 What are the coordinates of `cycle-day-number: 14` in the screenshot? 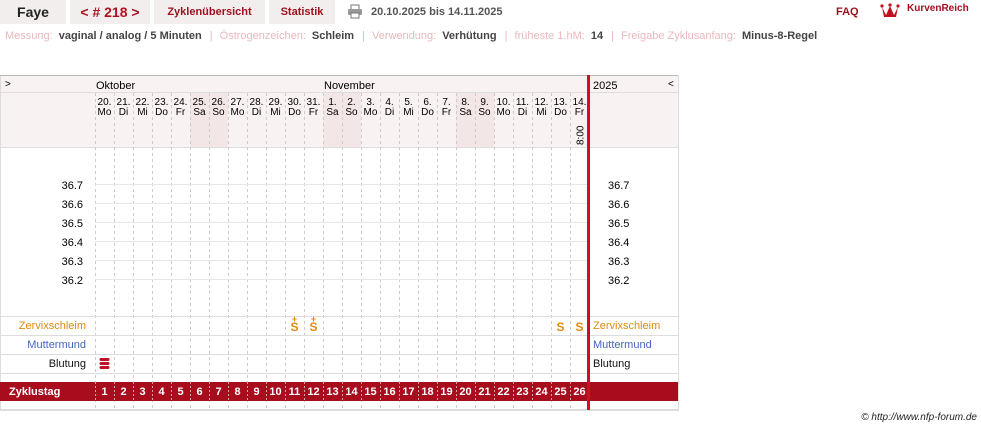 It's located at (351, 392).